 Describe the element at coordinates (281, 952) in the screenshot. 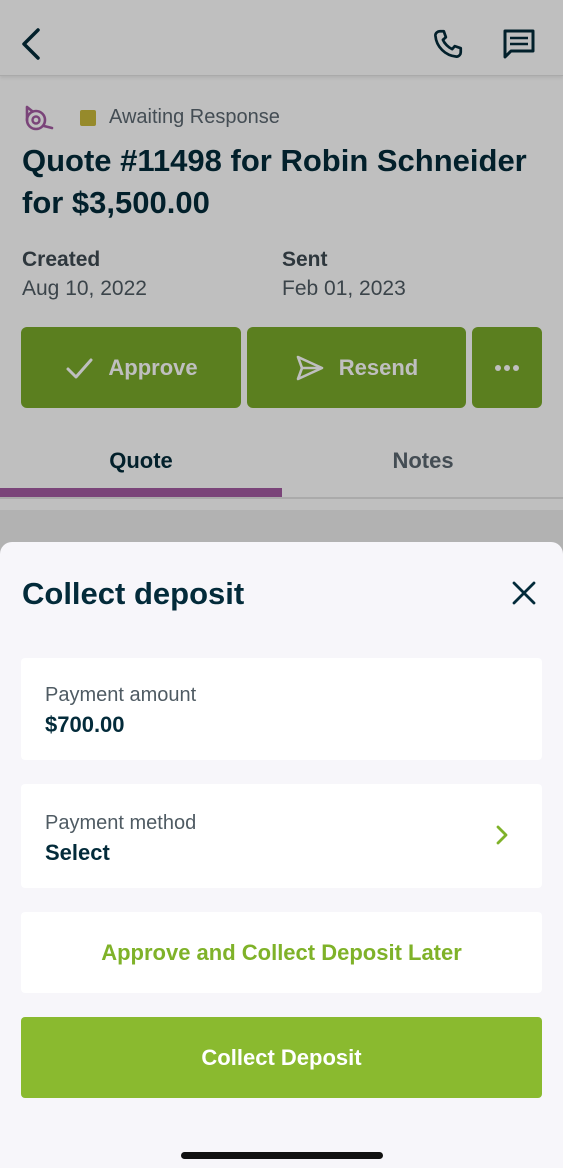

I see `approve-collect-later-button: Approve and Collect Deposit Later` at that location.